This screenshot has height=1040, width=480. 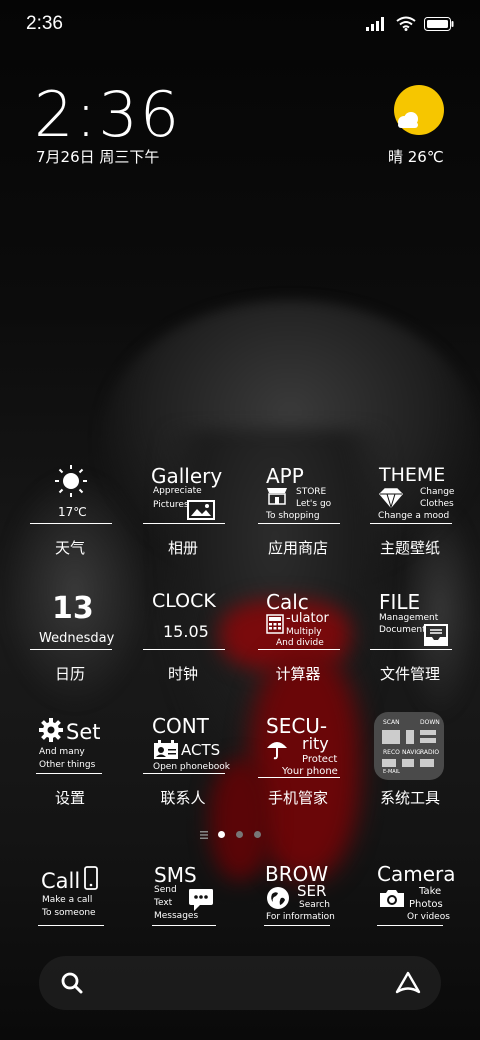 I want to click on browser-sub3: For information, so click(x=300, y=917).